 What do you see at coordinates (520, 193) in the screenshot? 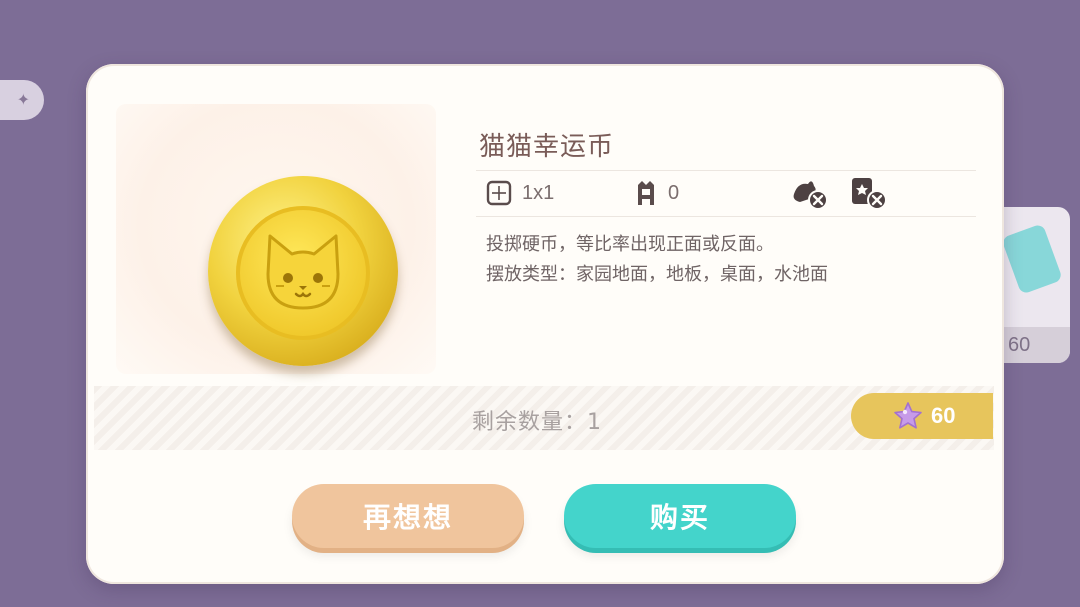
I see `size-stat: 1x1` at bounding box center [520, 193].